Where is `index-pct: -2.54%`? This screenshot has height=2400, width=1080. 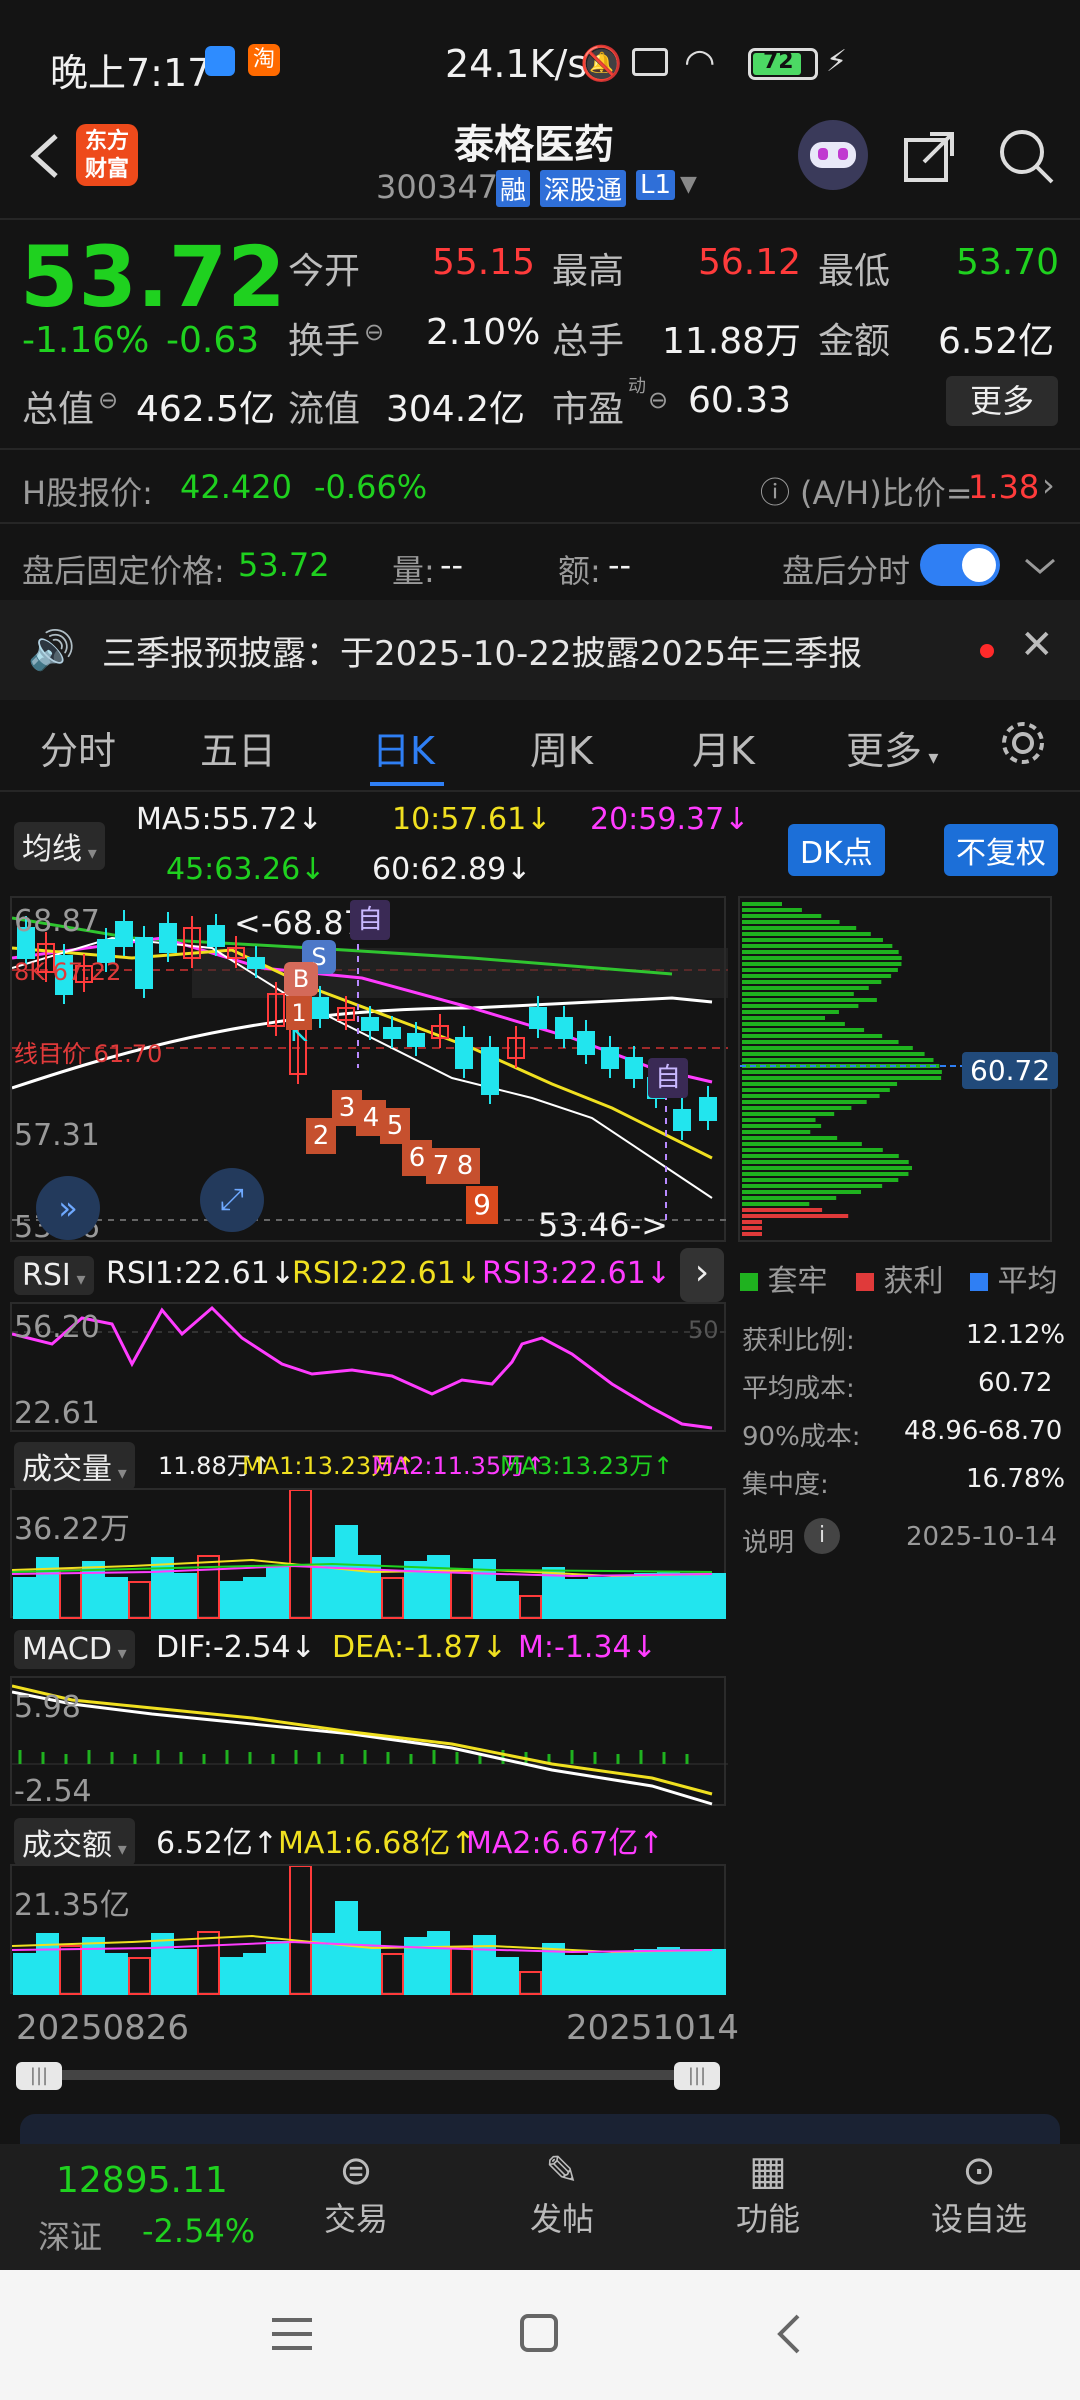
index-pct: -2.54% is located at coordinates (198, 2231).